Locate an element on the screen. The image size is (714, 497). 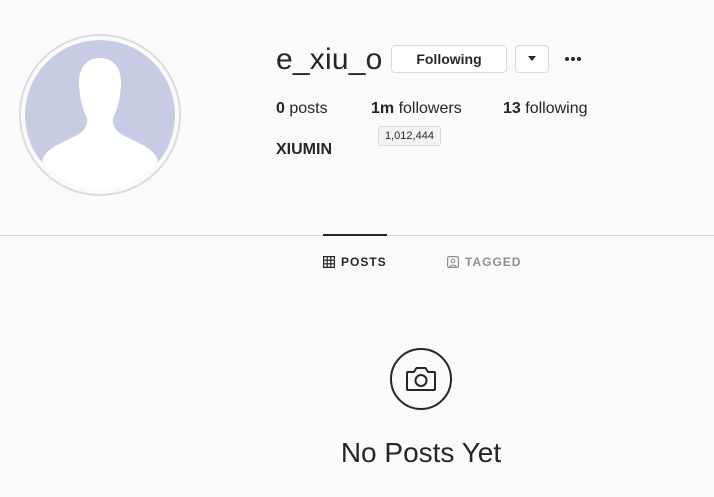
stat-followers-link: 1m followers is located at coordinates (416, 109).